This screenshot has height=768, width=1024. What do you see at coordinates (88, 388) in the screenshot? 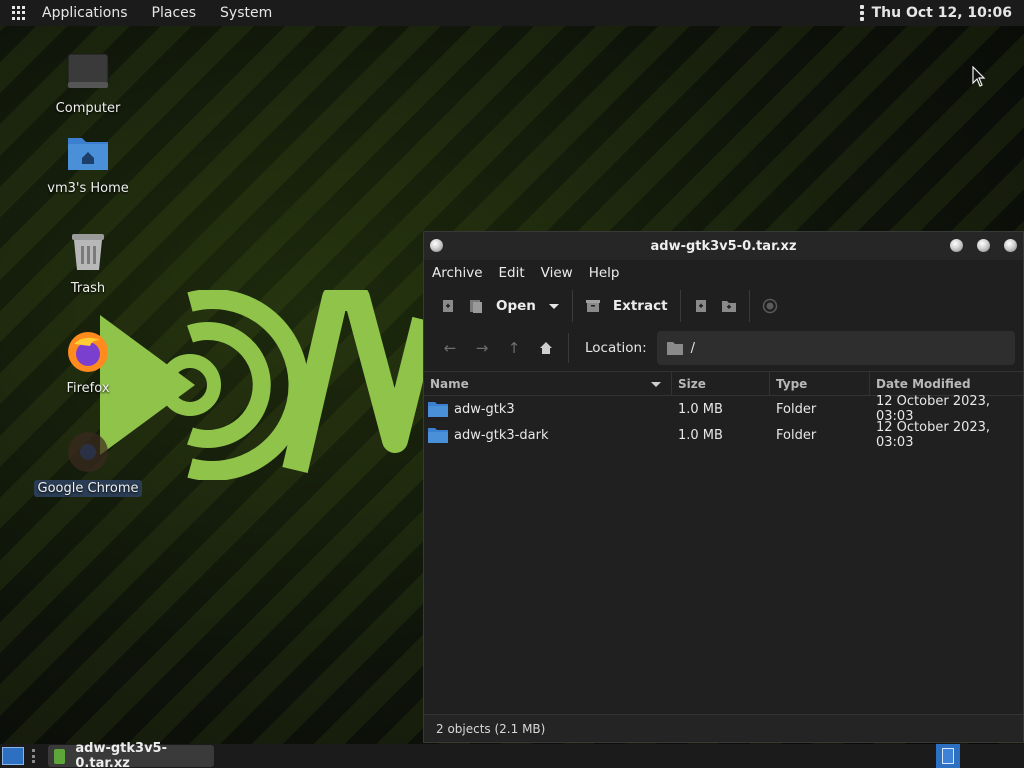
I see `desktop-icon-label: Firefox` at bounding box center [88, 388].